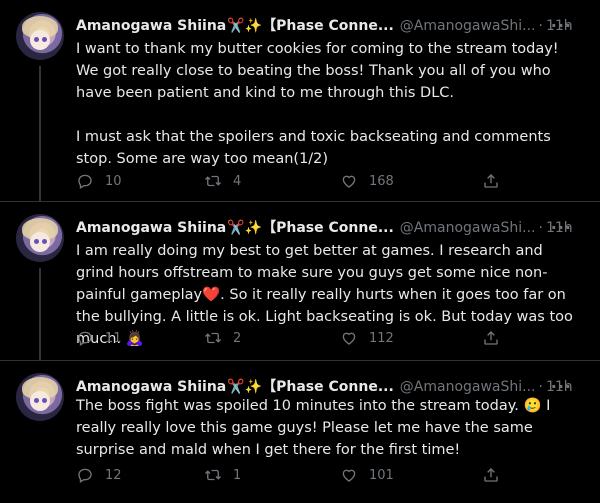 This screenshot has width=600, height=503. What do you see at coordinates (99, 181) in the screenshot?
I see `reply-button: 10` at bounding box center [99, 181].